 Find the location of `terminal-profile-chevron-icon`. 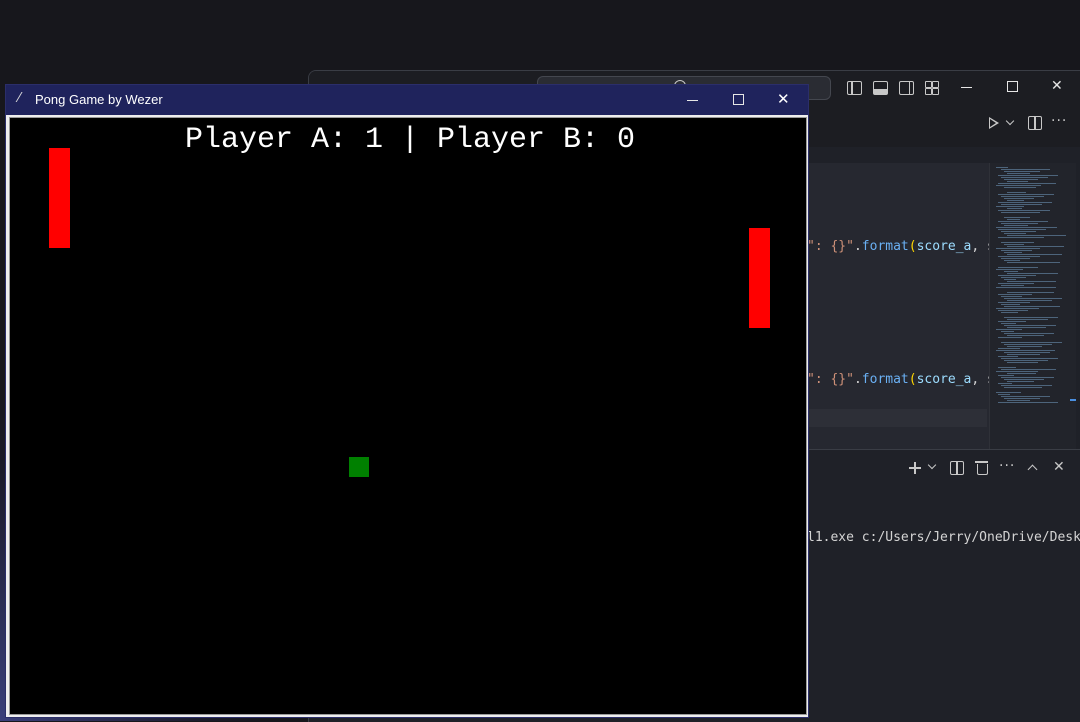

terminal-profile-chevron-icon is located at coordinates (932, 465).